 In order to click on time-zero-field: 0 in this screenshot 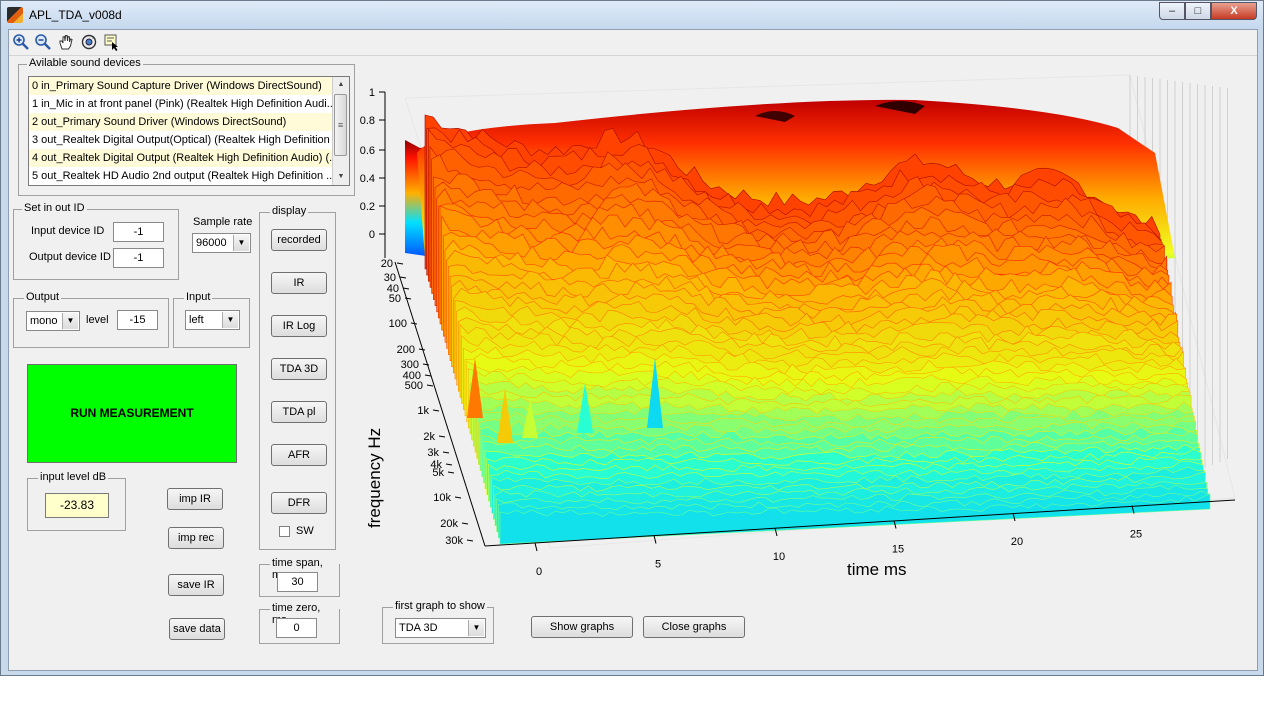, I will do `click(296, 628)`.